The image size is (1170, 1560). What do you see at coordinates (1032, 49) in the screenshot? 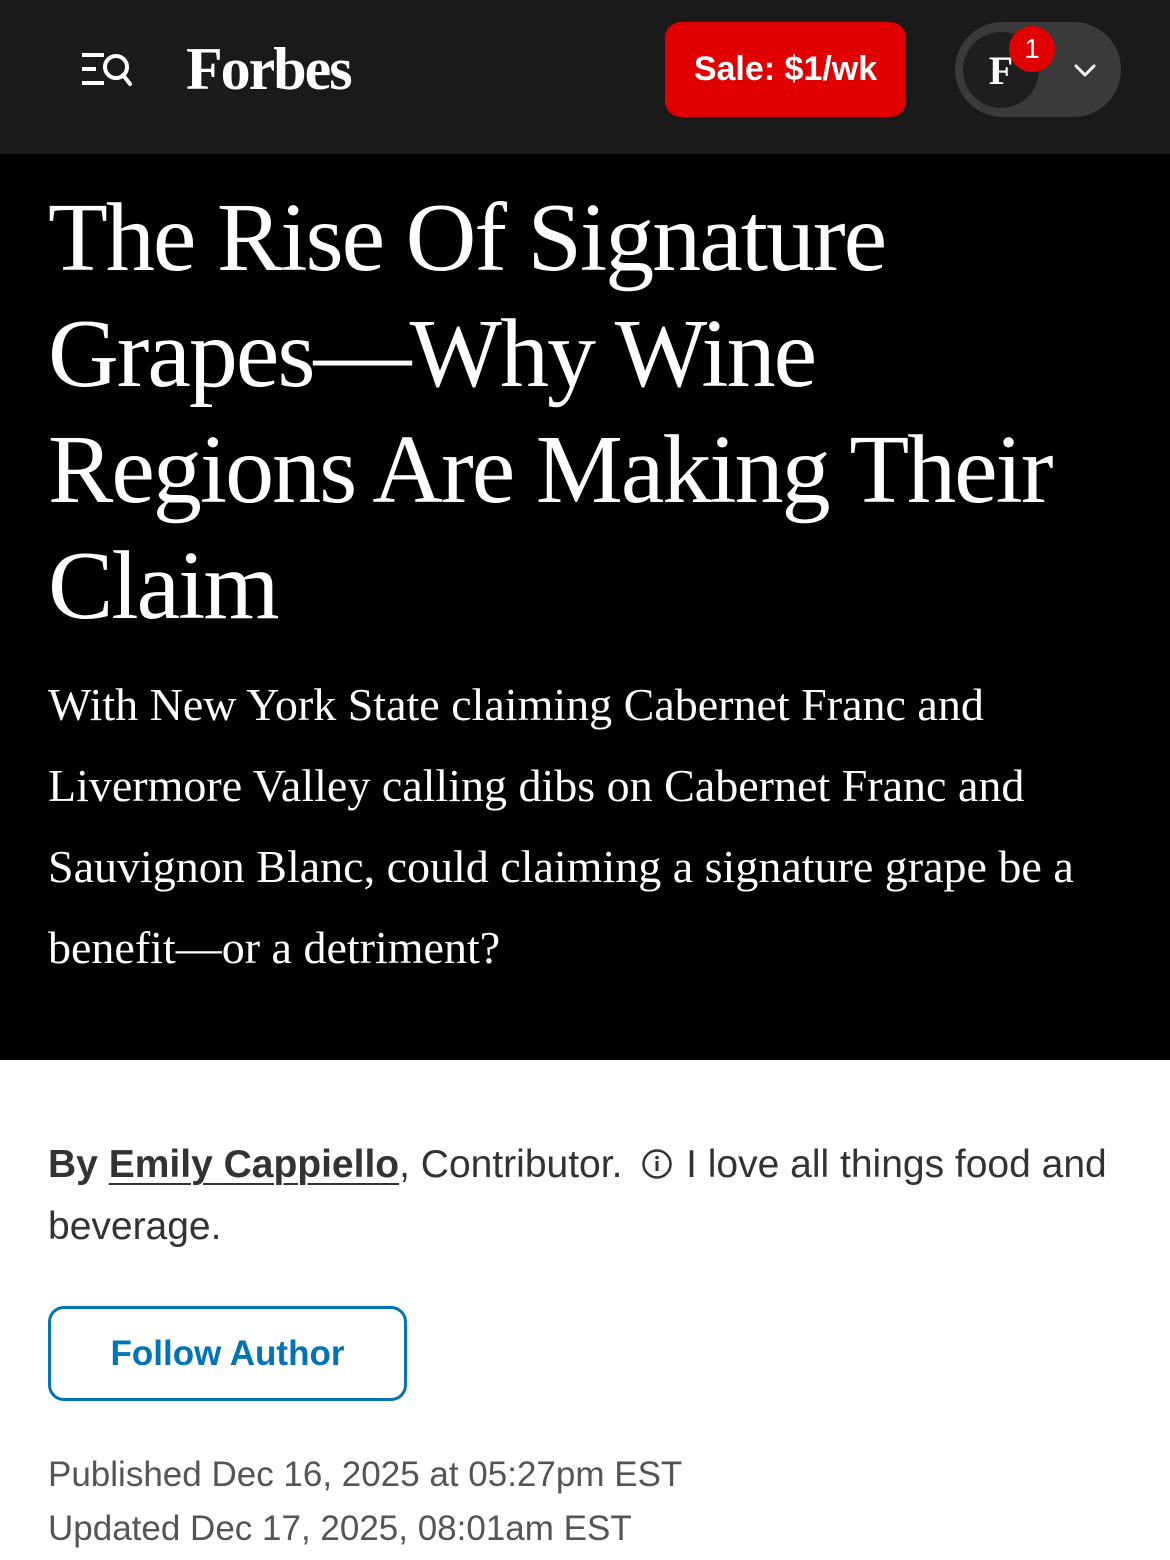
I see `notification-badge: 1` at bounding box center [1032, 49].